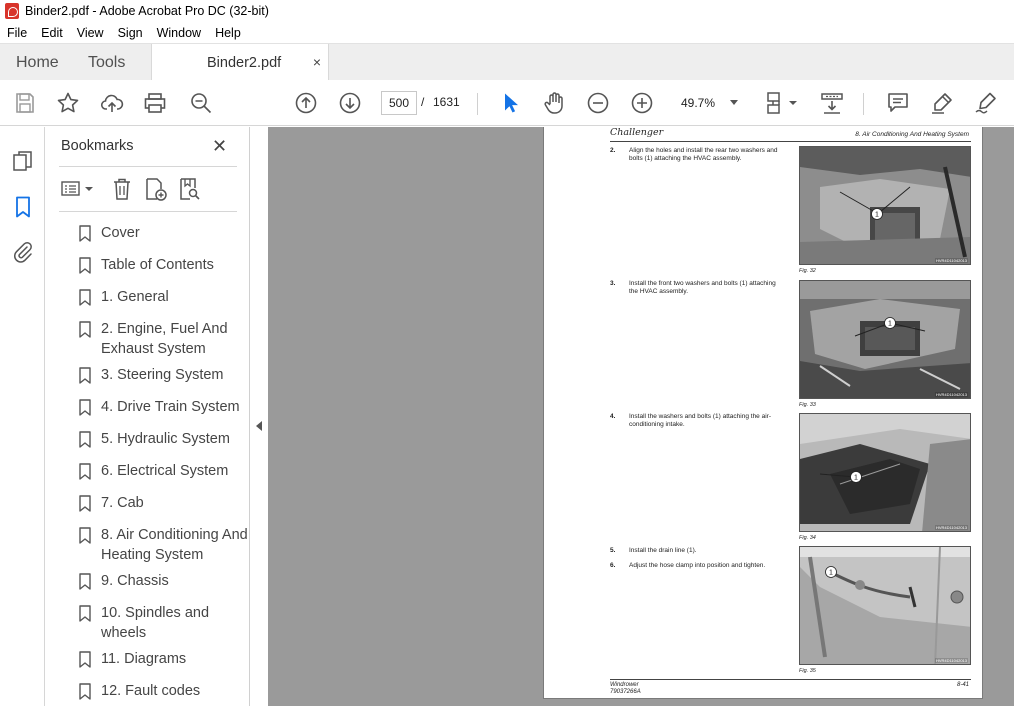 Image resolution: width=1014 pixels, height=706 pixels. I want to click on tab-home: Home, so click(37, 62).